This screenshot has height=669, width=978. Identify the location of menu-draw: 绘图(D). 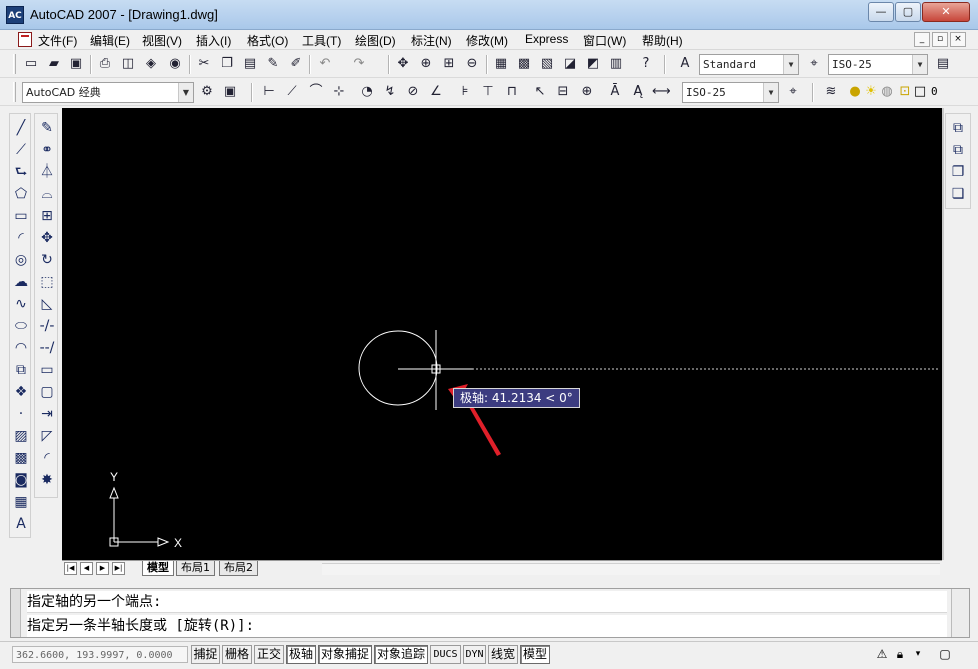
(375, 40).